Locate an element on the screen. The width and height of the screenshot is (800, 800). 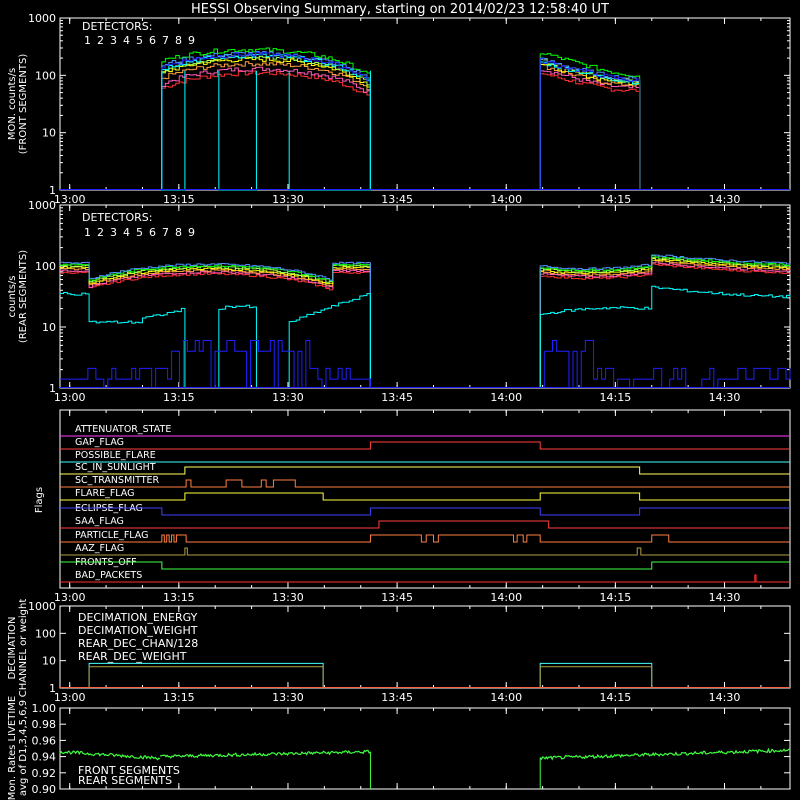
front-series-line-det4 is located at coordinates (401, 123).